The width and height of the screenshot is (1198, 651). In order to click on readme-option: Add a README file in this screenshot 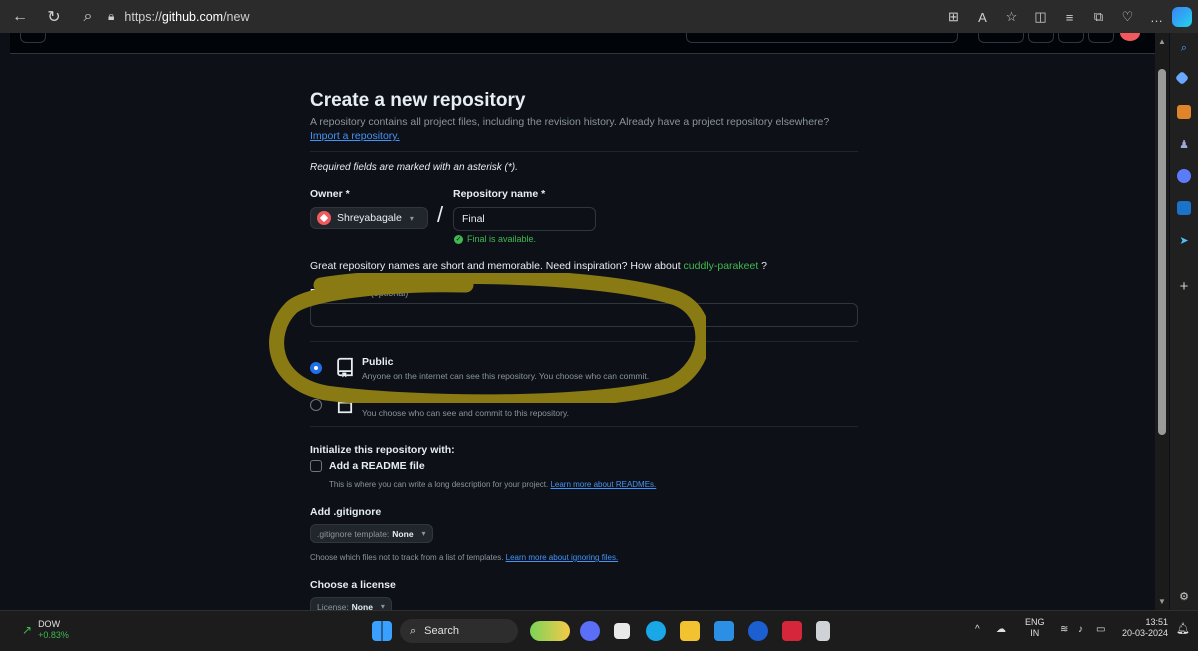, I will do `click(367, 466)`.